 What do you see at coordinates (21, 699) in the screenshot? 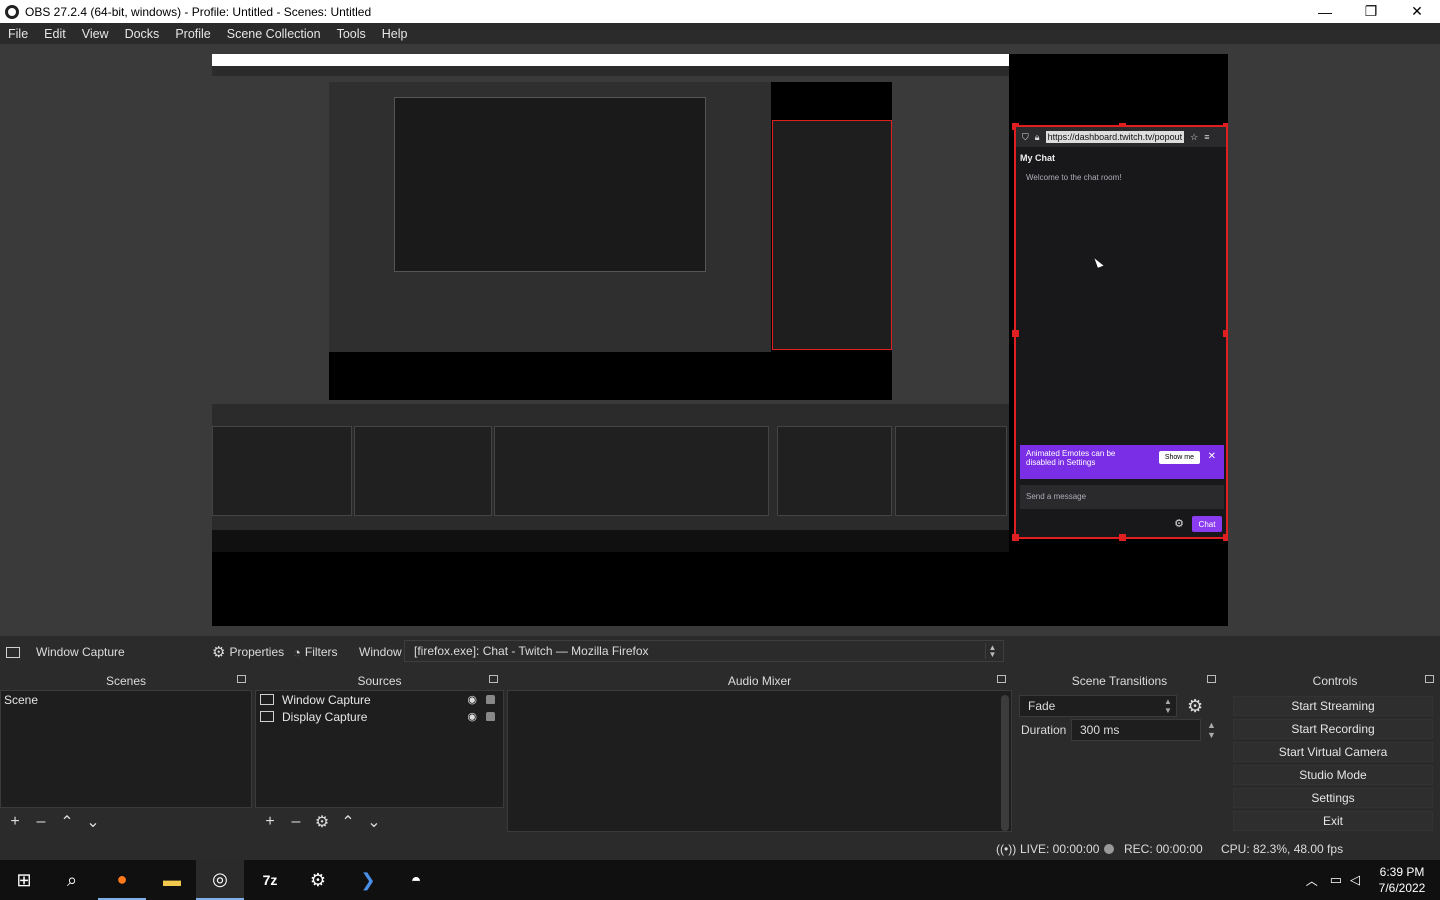
I see `scene-item-label: Scene` at bounding box center [21, 699].